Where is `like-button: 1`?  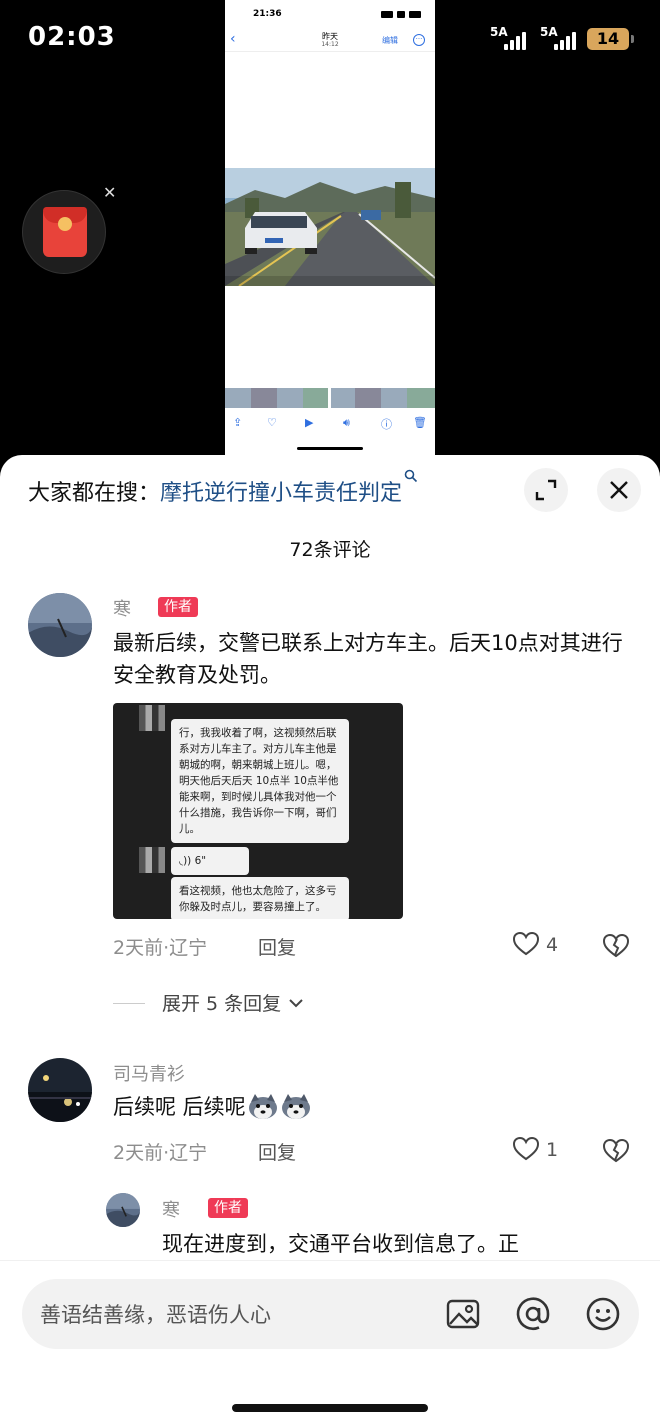
like-button: 1 is located at coordinates (535, 1149).